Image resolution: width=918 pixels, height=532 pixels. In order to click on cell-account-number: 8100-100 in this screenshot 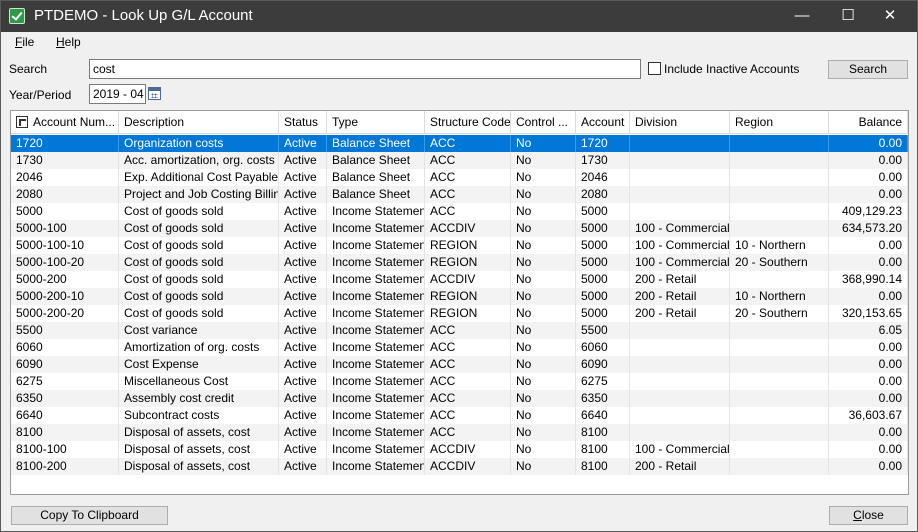, I will do `click(65, 449)`.